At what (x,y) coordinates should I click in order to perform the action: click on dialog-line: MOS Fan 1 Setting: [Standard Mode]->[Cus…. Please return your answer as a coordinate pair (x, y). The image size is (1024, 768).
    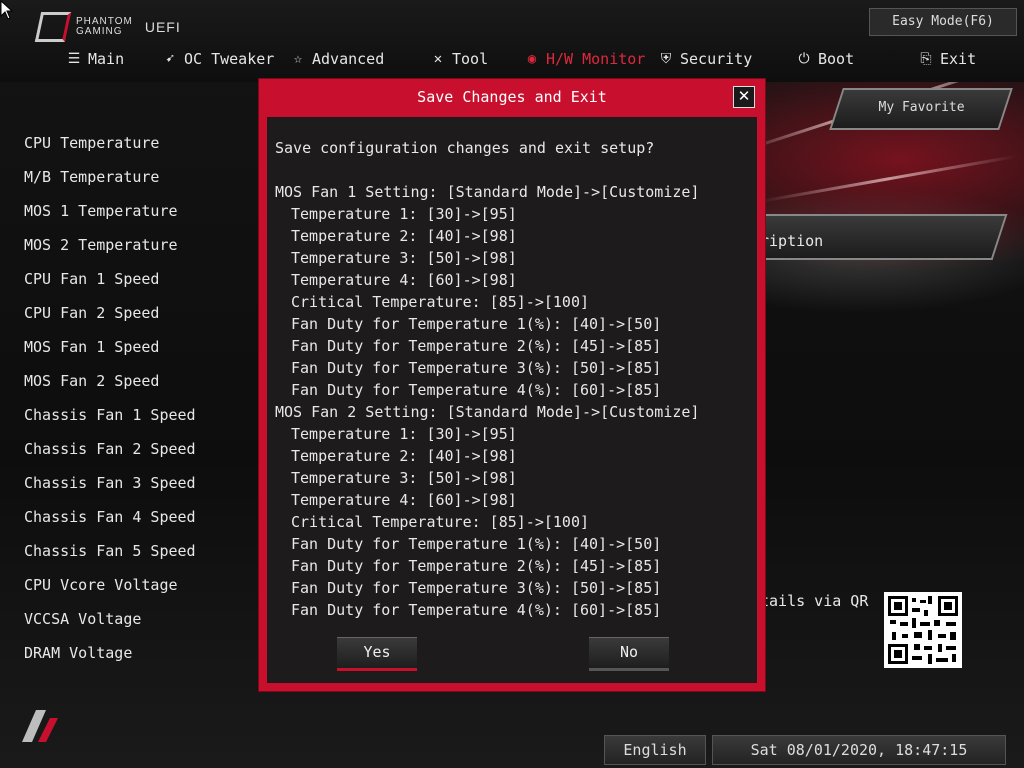
    Looking at the image, I should click on (487, 192).